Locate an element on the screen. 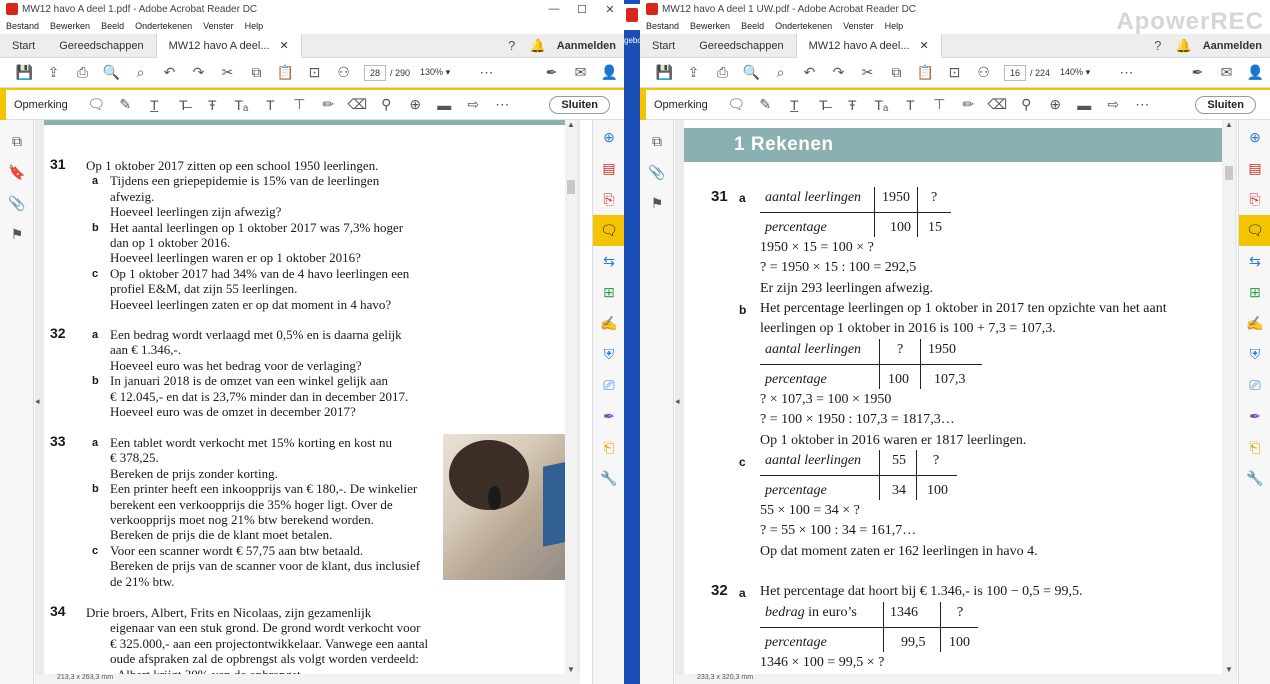  line-icon: ▬ is located at coordinates (444, 105).